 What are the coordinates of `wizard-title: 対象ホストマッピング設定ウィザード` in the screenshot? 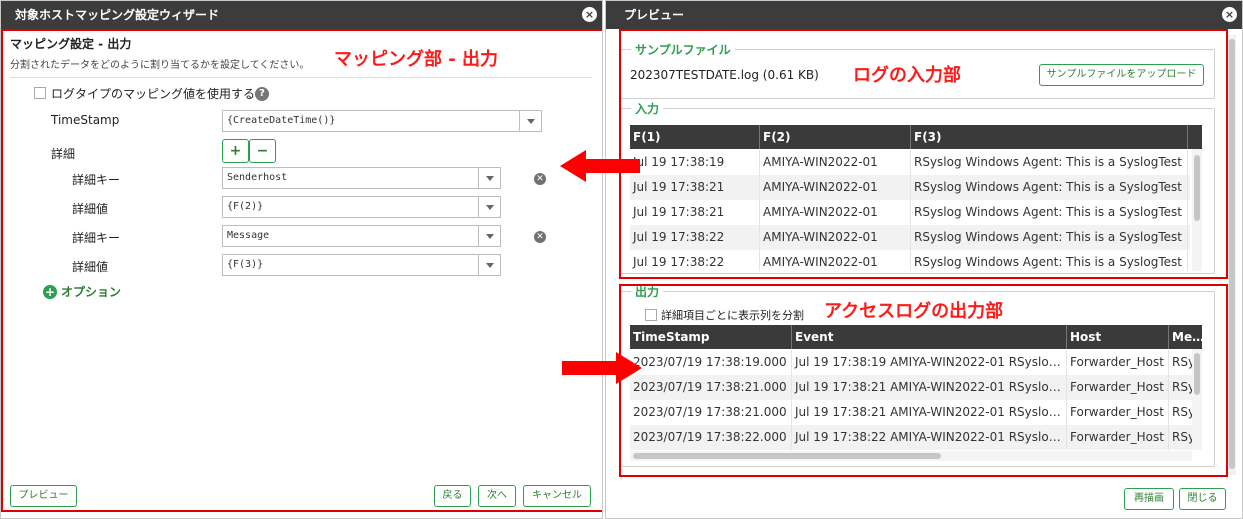 It's located at (301, 15).